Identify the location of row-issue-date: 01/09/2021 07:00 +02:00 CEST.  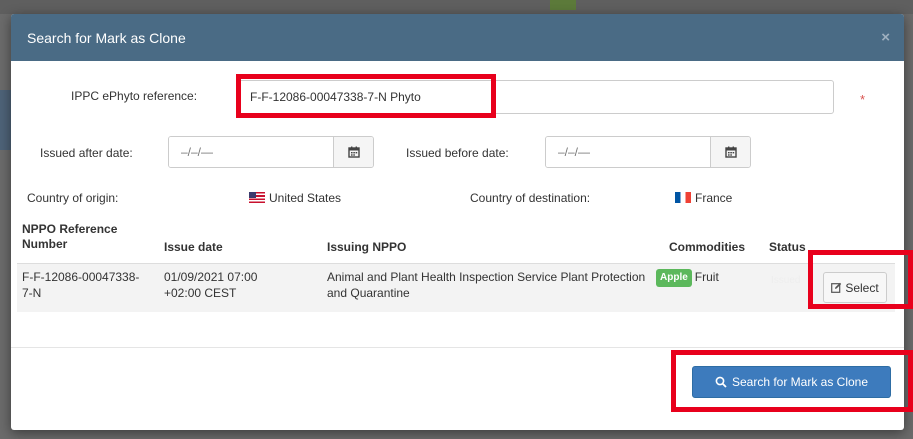
(211, 285).